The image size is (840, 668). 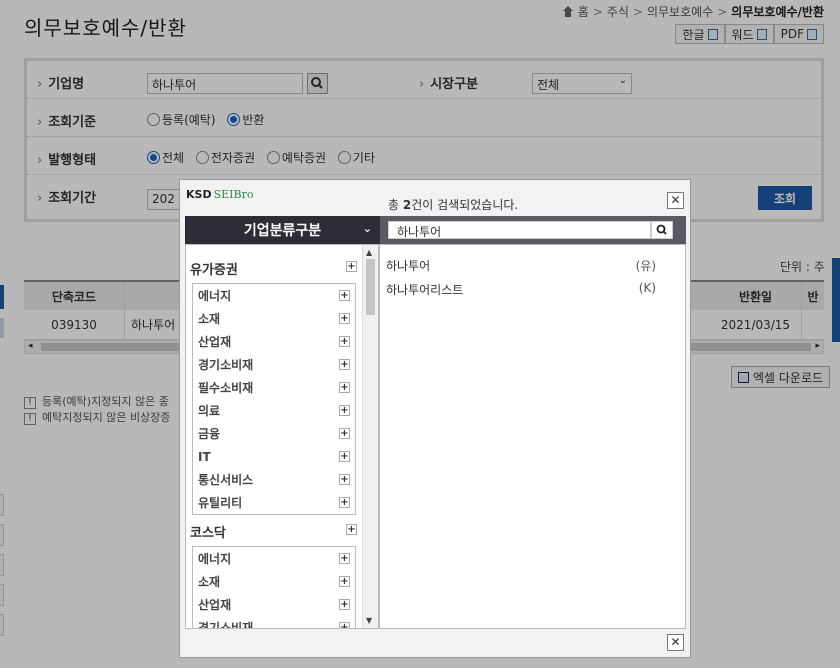 What do you see at coordinates (370, 287) in the screenshot?
I see `scroll-thumb` at bounding box center [370, 287].